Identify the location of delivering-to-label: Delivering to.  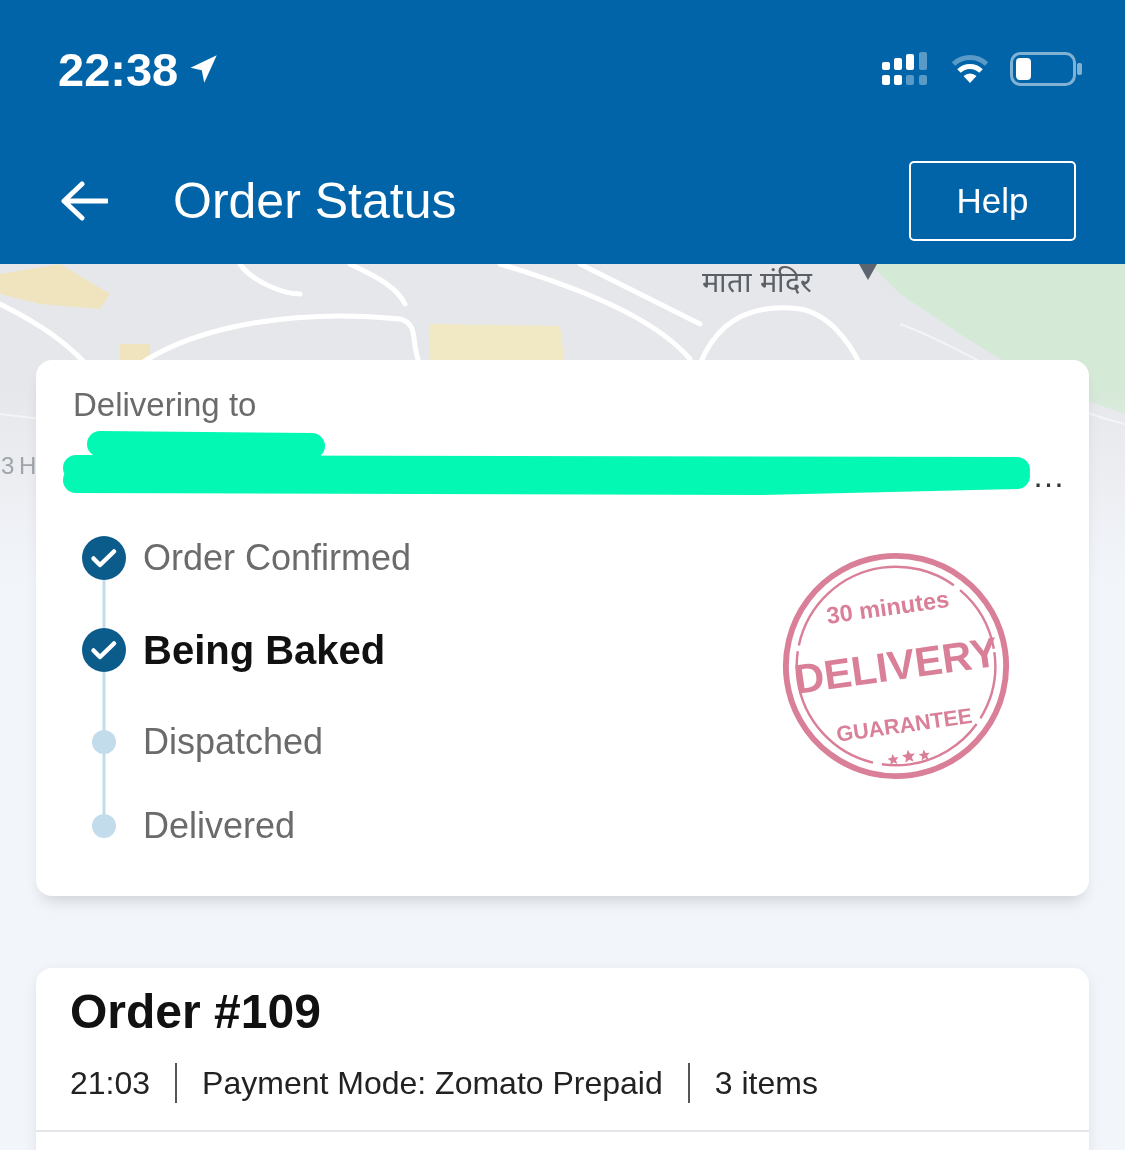
(165, 405).